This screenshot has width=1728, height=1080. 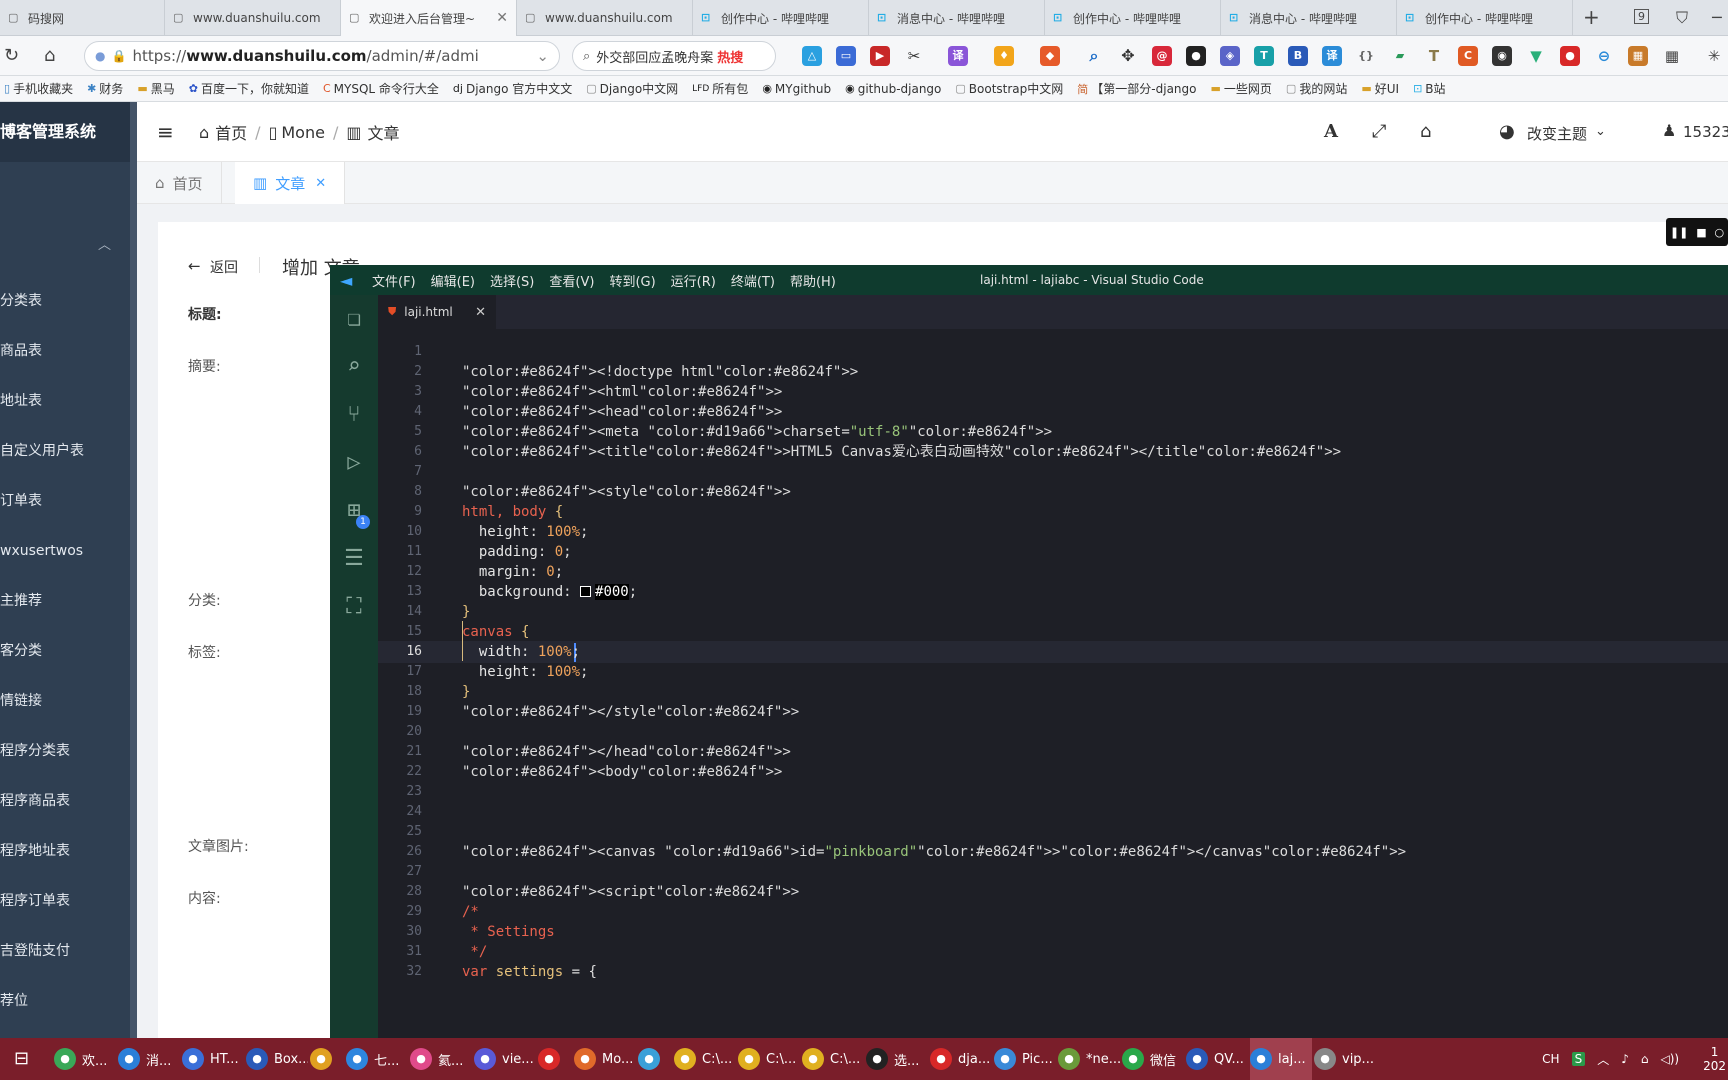 I want to click on fullscreen-icon: ⤢, so click(x=1379, y=131).